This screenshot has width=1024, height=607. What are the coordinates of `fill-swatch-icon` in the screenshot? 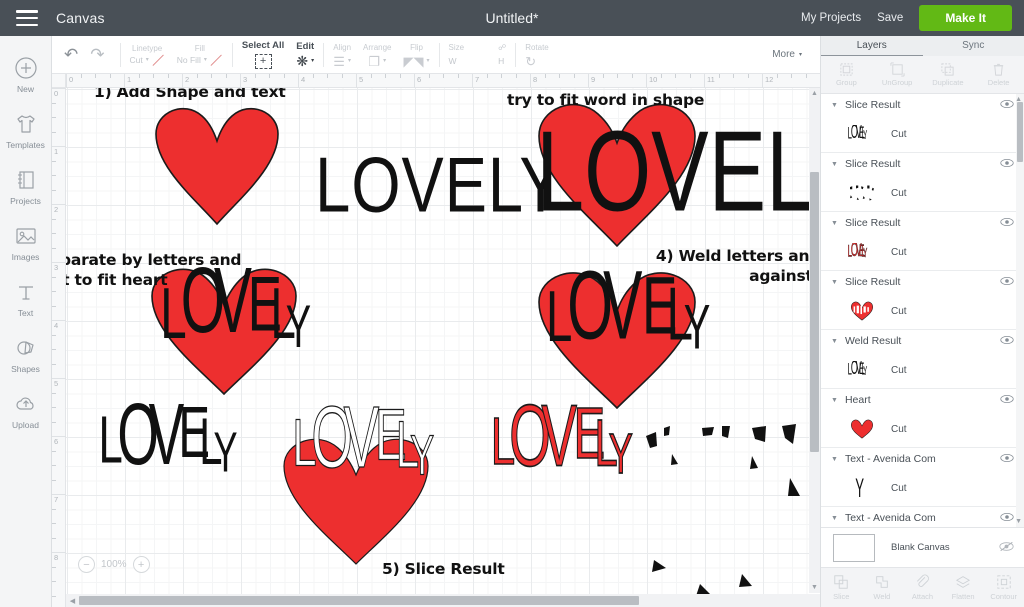 It's located at (216, 60).